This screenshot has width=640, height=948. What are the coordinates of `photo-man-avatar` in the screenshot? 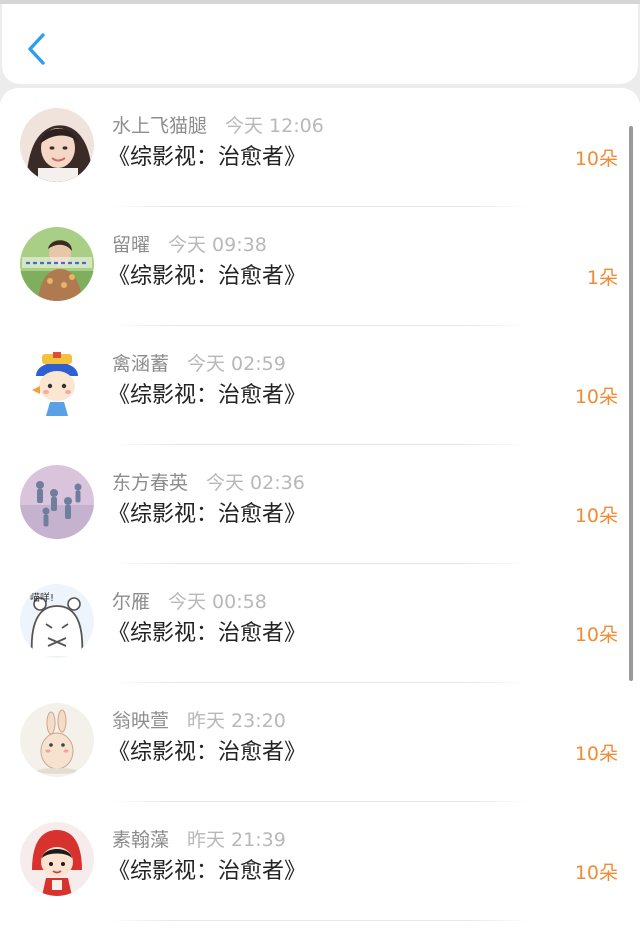 It's located at (57, 264).